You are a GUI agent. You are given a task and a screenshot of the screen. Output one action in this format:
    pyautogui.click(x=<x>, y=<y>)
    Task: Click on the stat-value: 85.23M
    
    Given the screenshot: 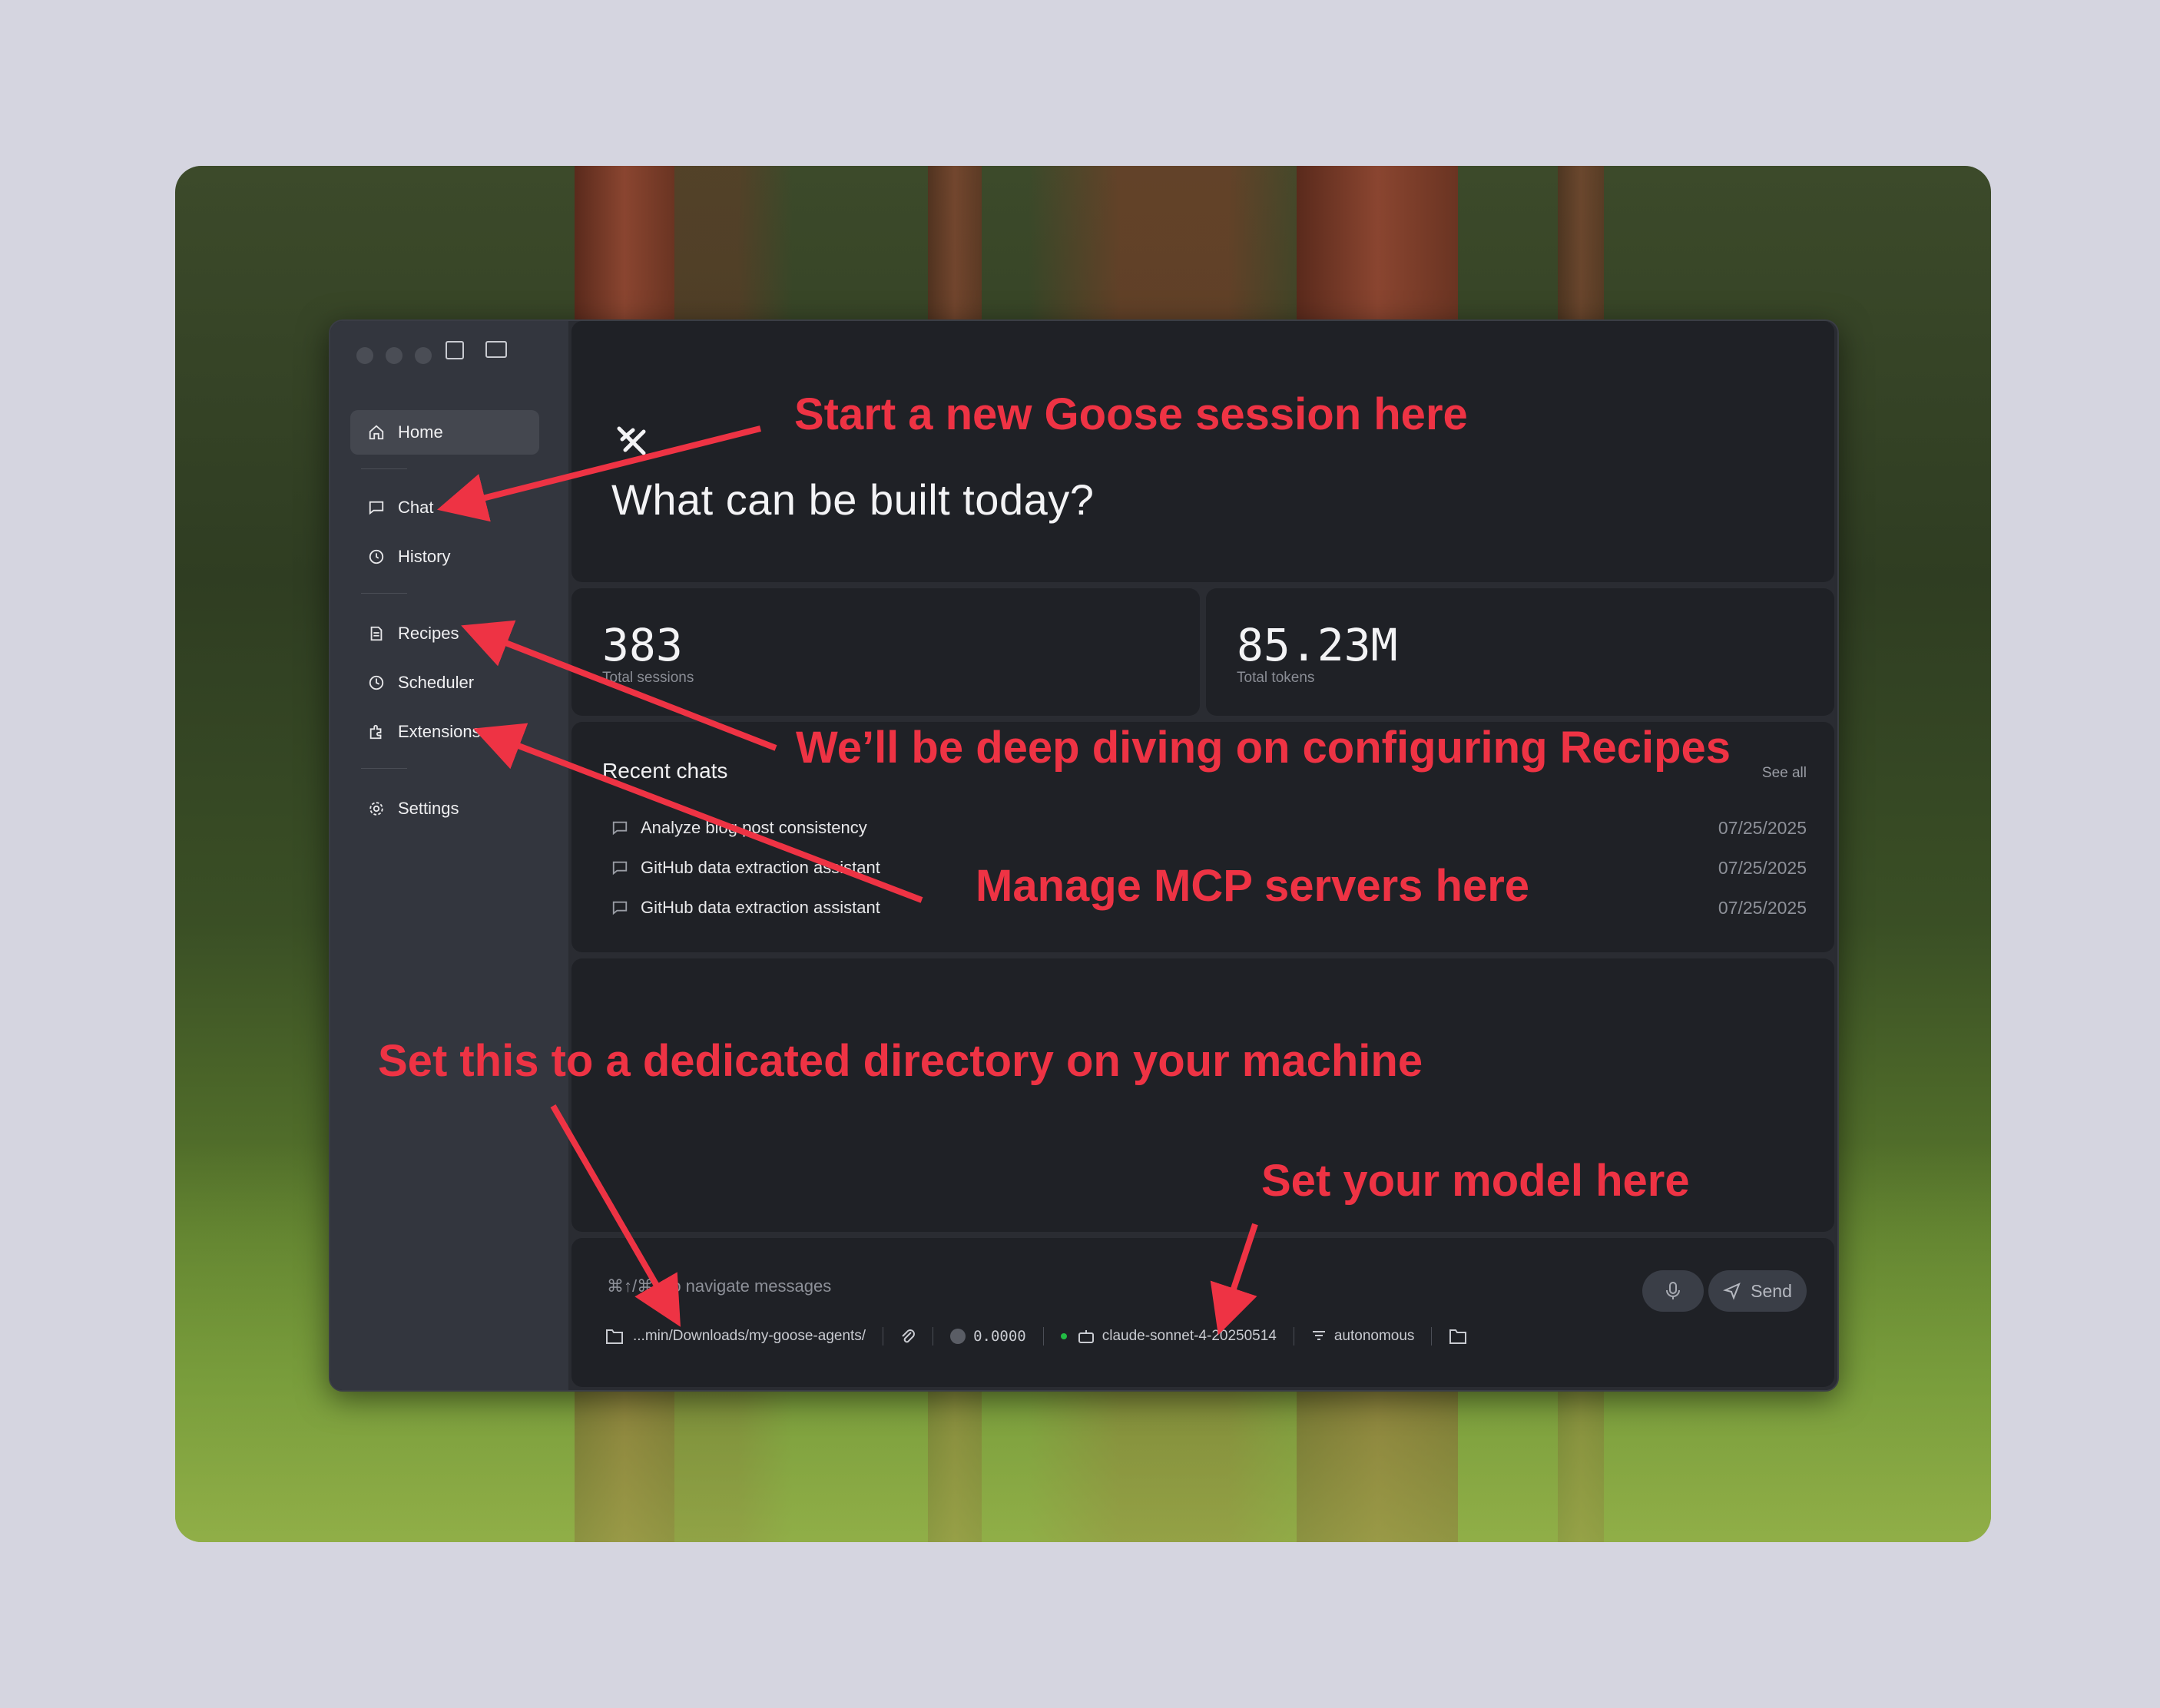 What is the action you would take?
    pyautogui.click(x=1317, y=645)
    